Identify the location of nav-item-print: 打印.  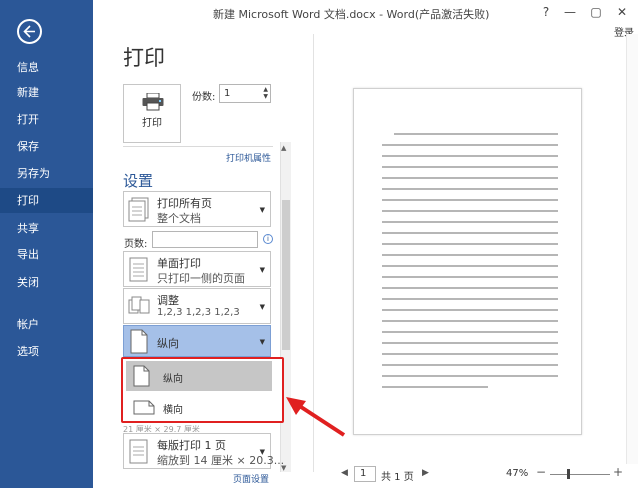
(46, 200).